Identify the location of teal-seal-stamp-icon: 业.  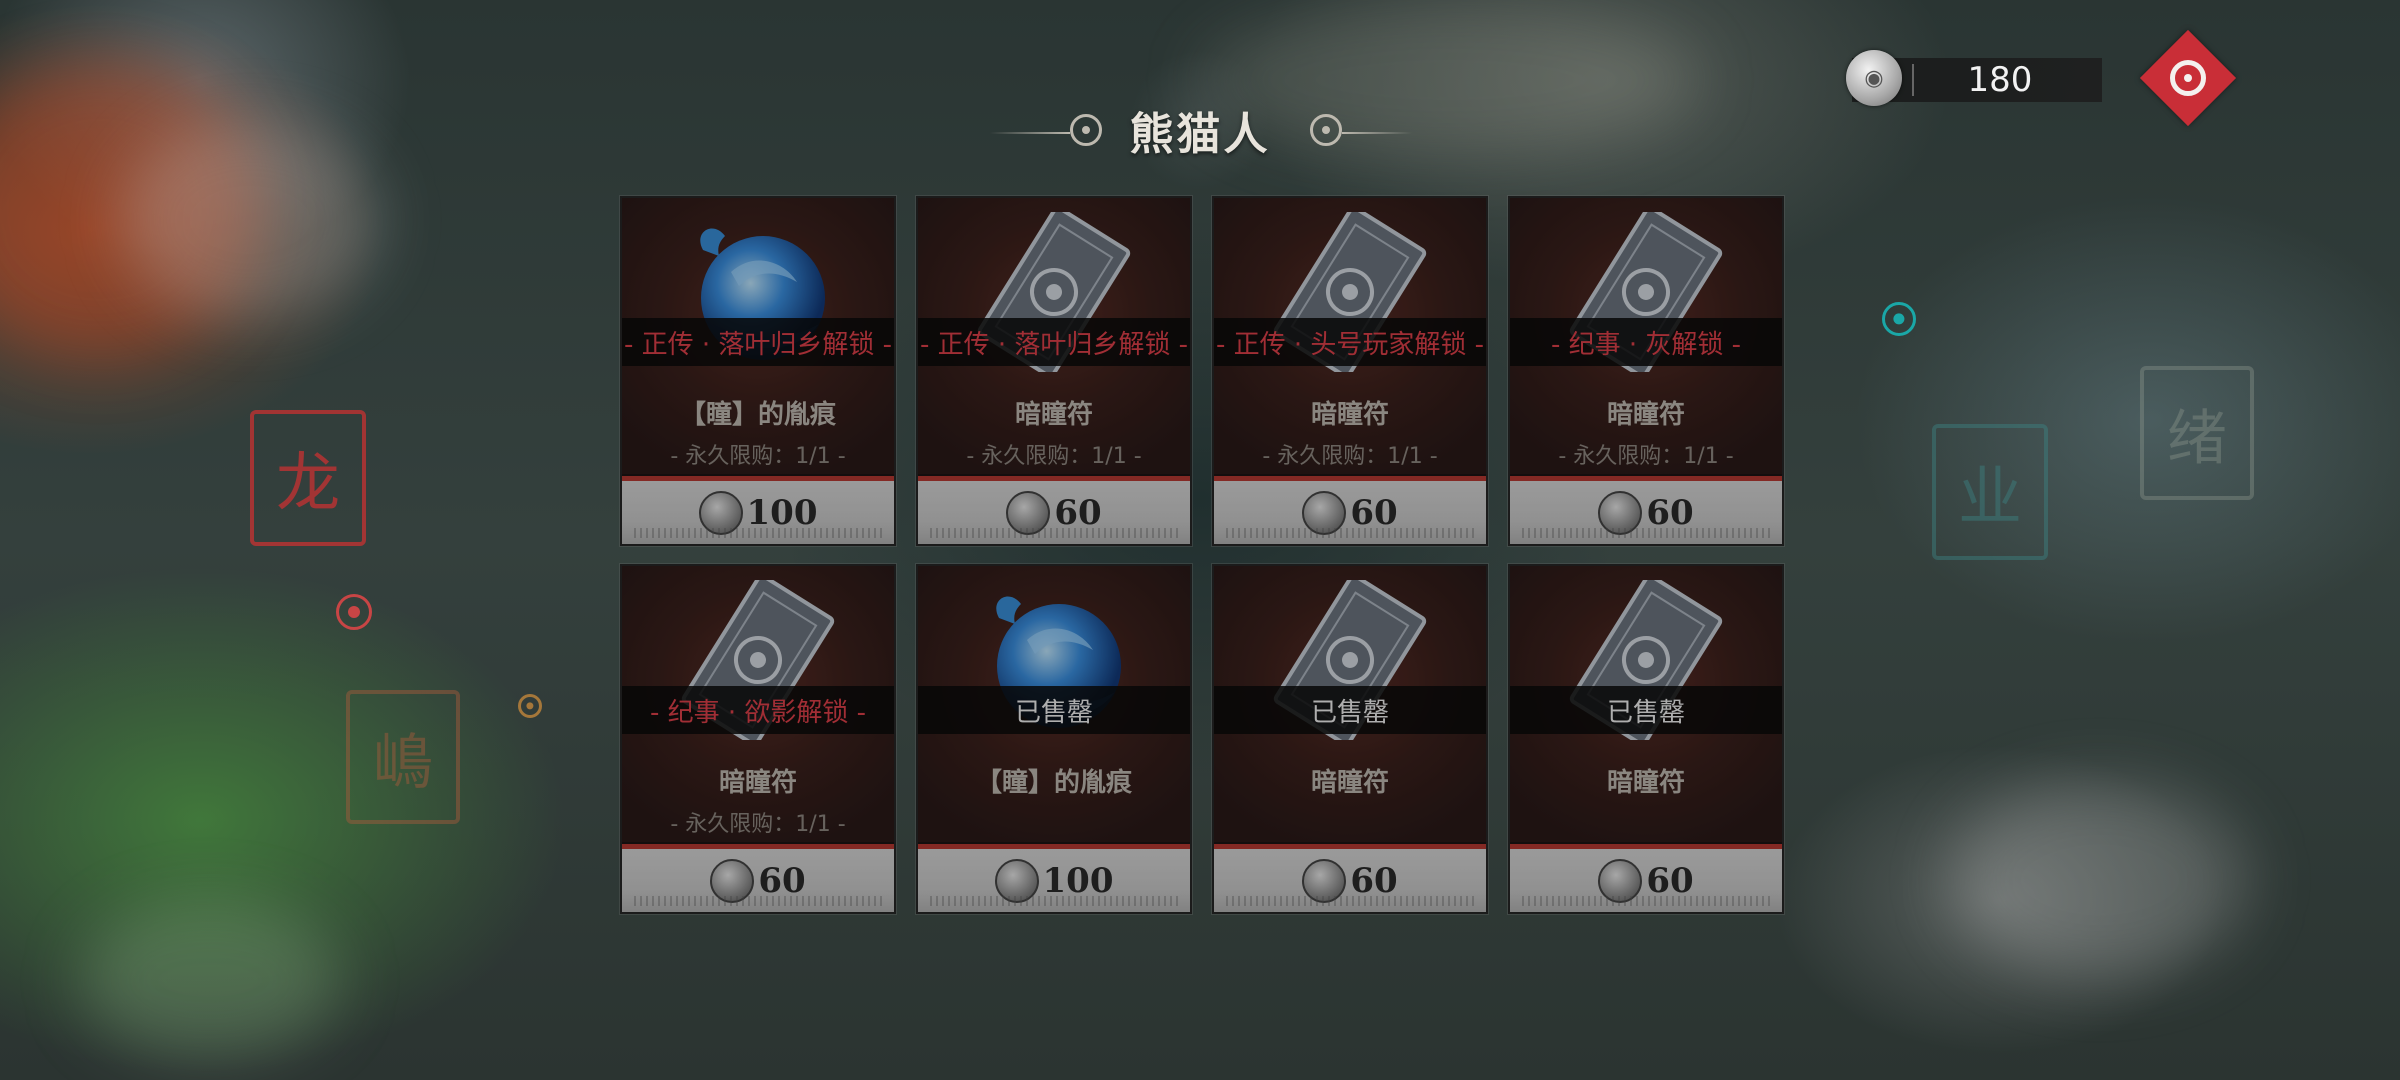
(1990, 492).